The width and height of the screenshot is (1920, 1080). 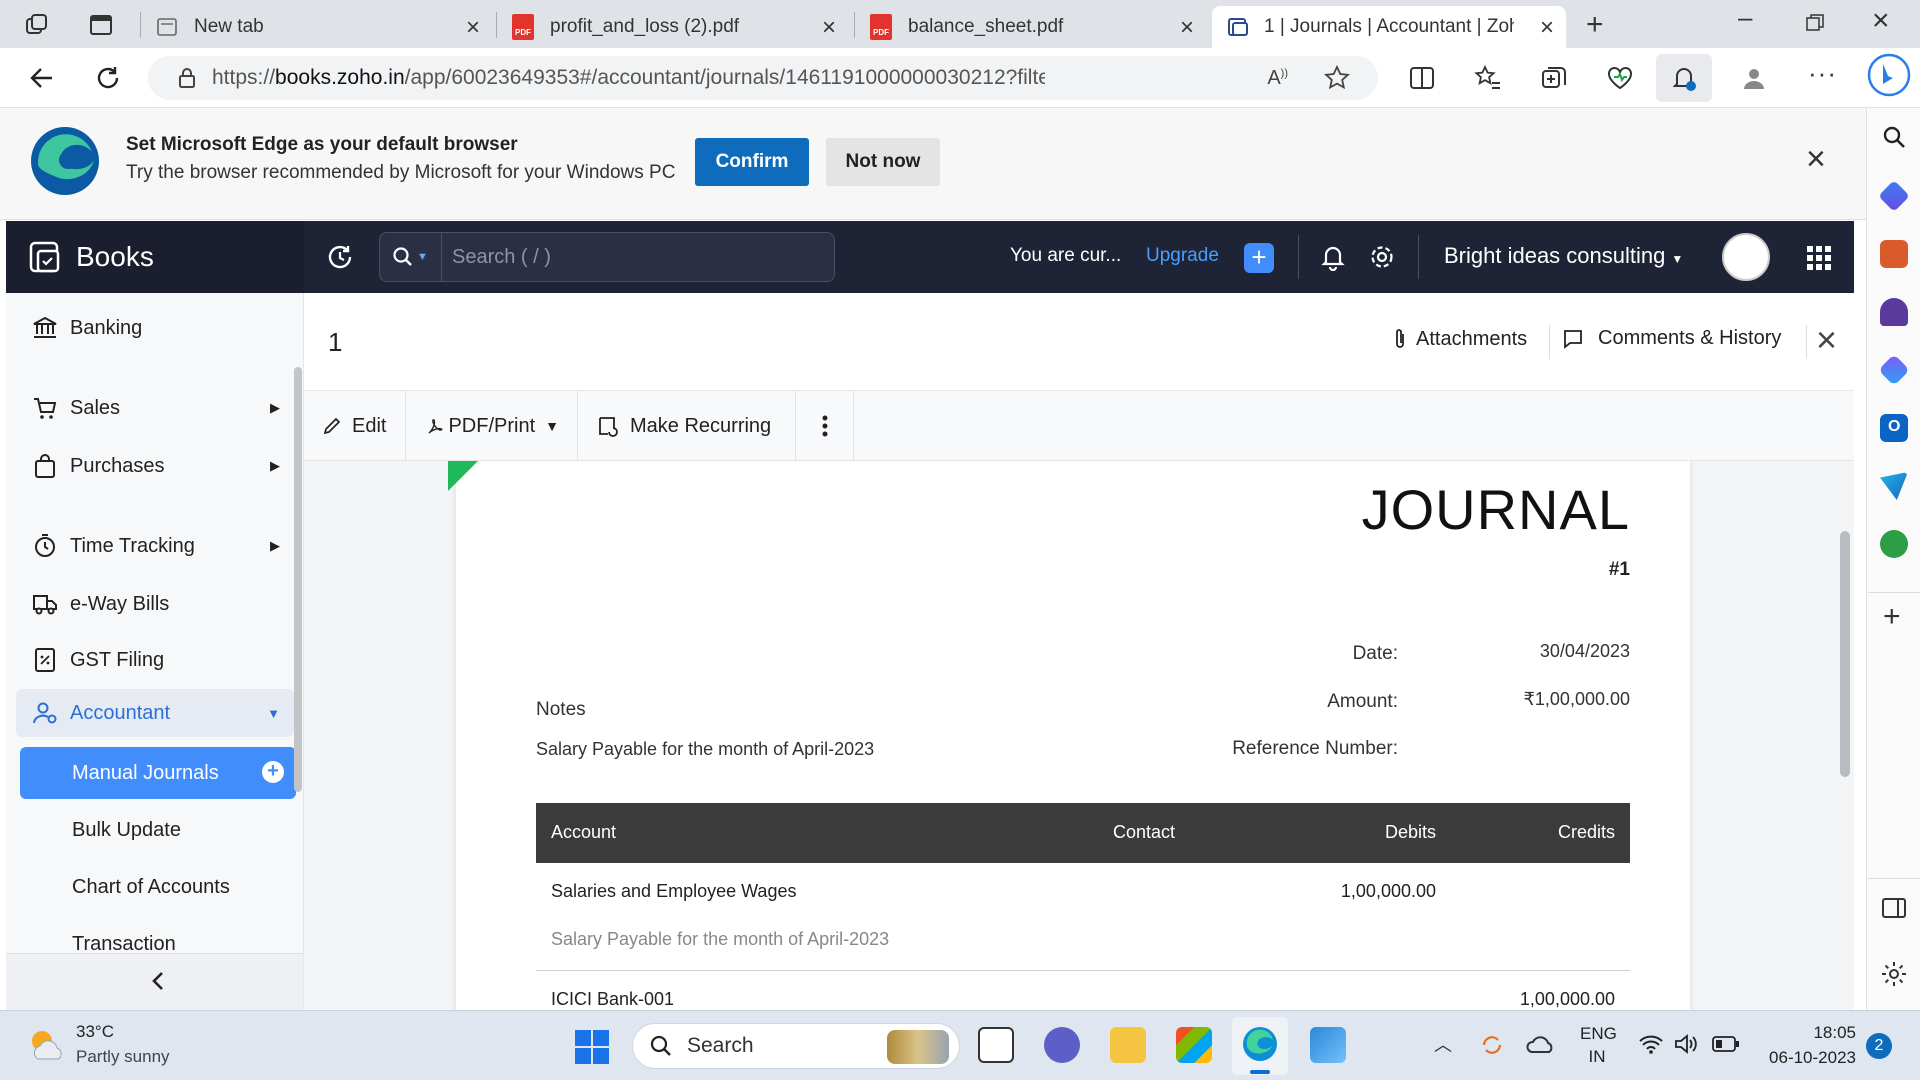 What do you see at coordinates (1815, 23) in the screenshot?
I see `restore-icon` at bounding box center [1815, 23].